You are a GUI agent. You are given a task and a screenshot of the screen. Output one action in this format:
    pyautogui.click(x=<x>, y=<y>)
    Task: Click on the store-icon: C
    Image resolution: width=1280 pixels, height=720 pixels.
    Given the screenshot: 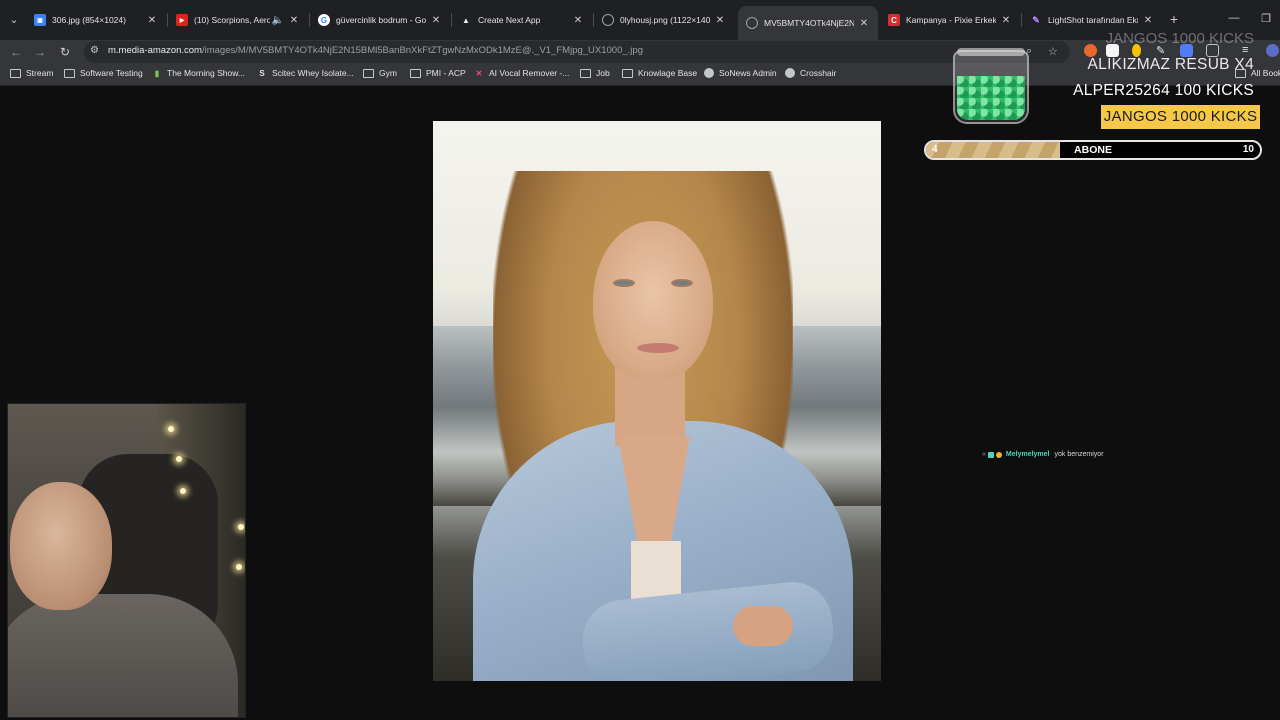 What is the action you would take?
    pyautogui.click(x=894, y=20)
    